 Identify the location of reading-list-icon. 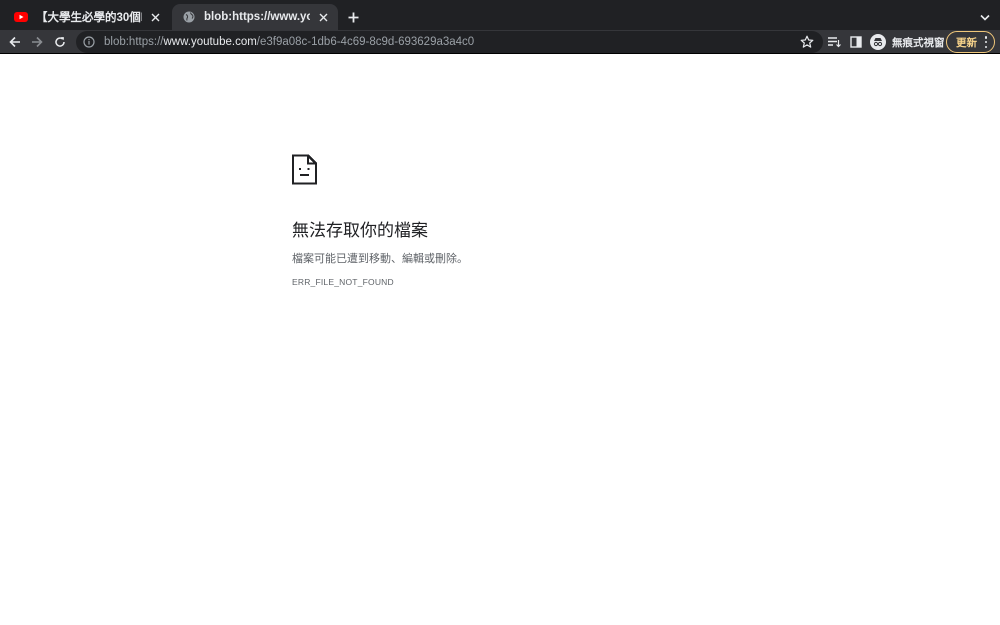
(834, 42).